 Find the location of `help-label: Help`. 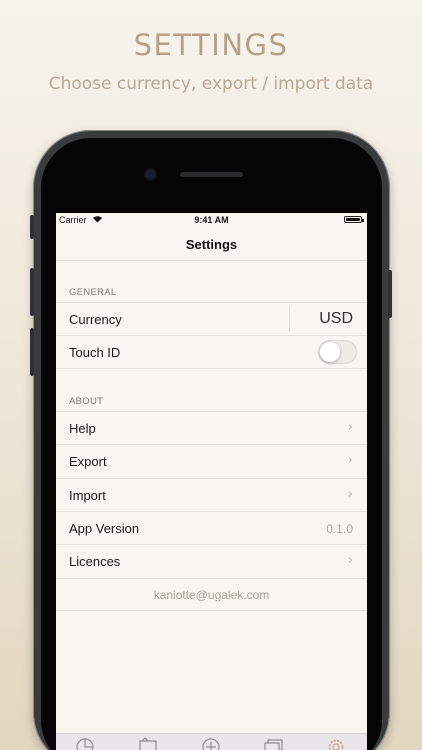

help-label: Help is located at coordinates (82, 428).